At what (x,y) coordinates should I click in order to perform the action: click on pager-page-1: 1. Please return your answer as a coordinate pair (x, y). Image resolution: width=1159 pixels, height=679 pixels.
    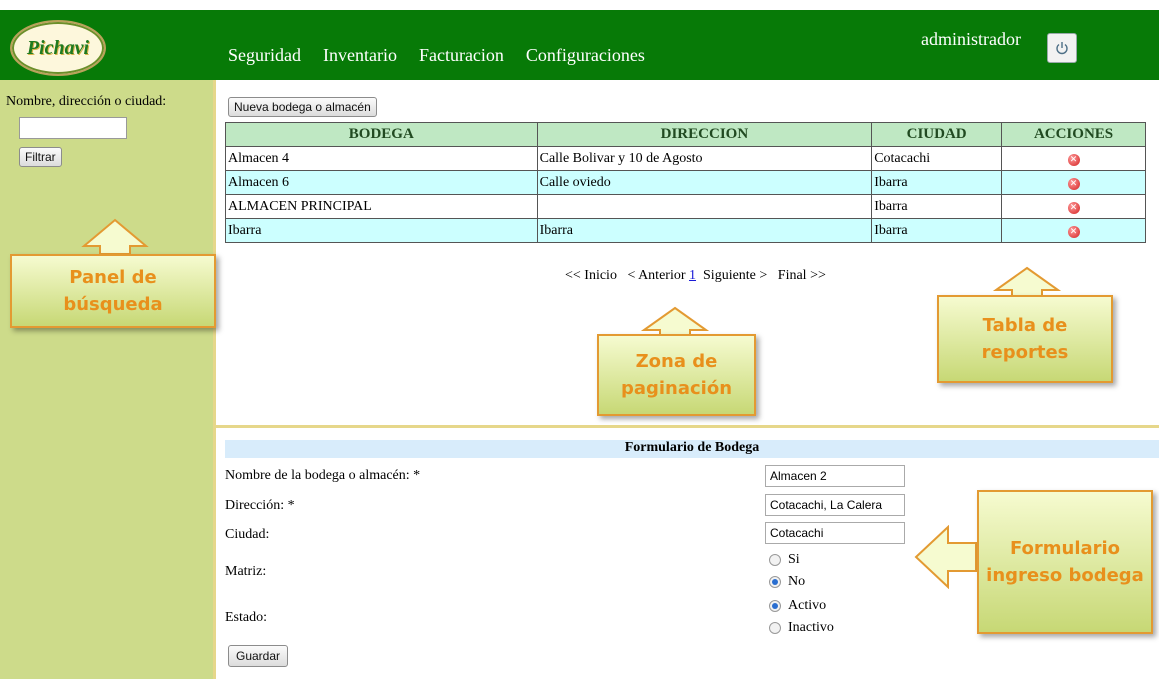
    Looking at the image, I should click on (692, 275).